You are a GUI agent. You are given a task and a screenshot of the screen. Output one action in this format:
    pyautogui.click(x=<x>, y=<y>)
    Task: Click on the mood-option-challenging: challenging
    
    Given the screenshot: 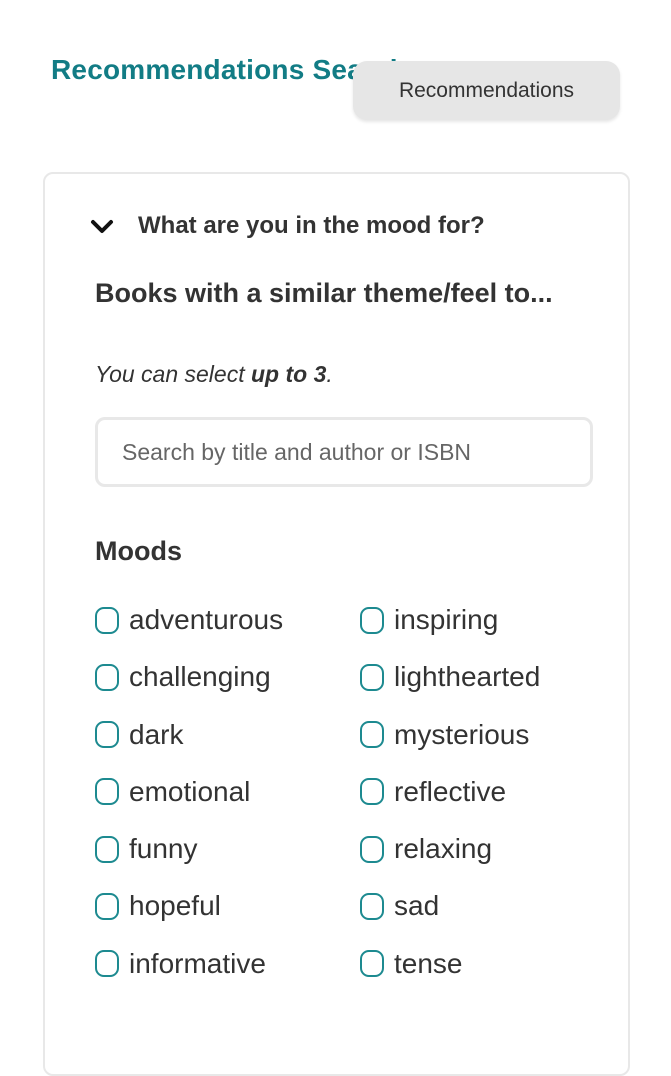 What is the action you would take?
    pyautogui.click(x=227, y=677)
    